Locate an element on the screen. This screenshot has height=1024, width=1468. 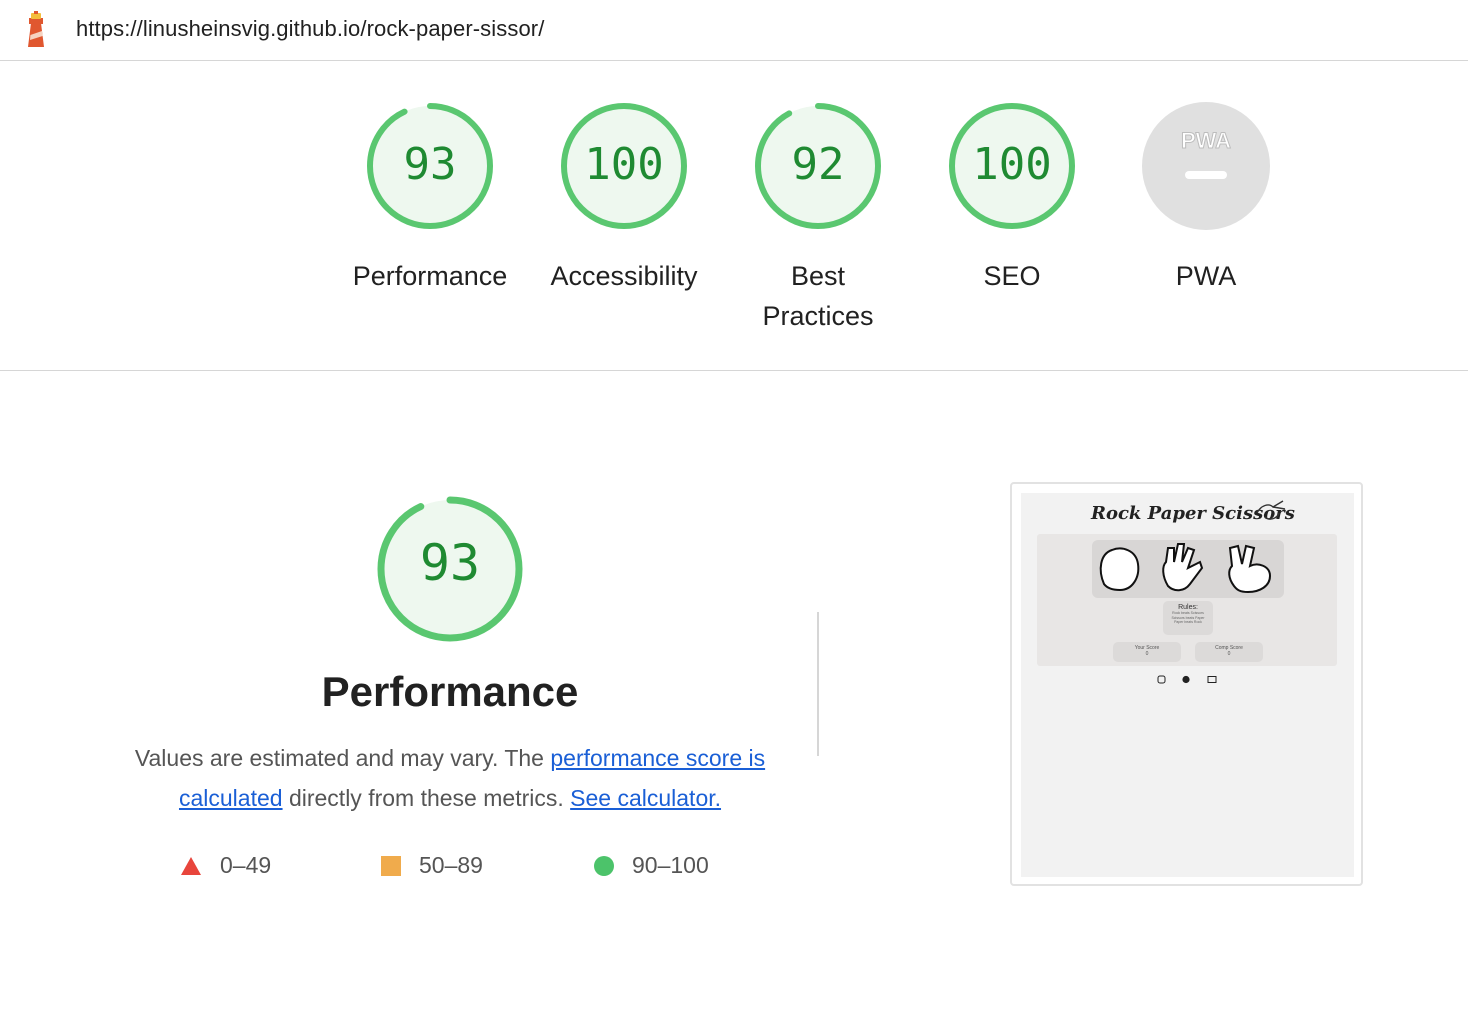
comp-score-value: 0 is located at coordinates (1229, 654).